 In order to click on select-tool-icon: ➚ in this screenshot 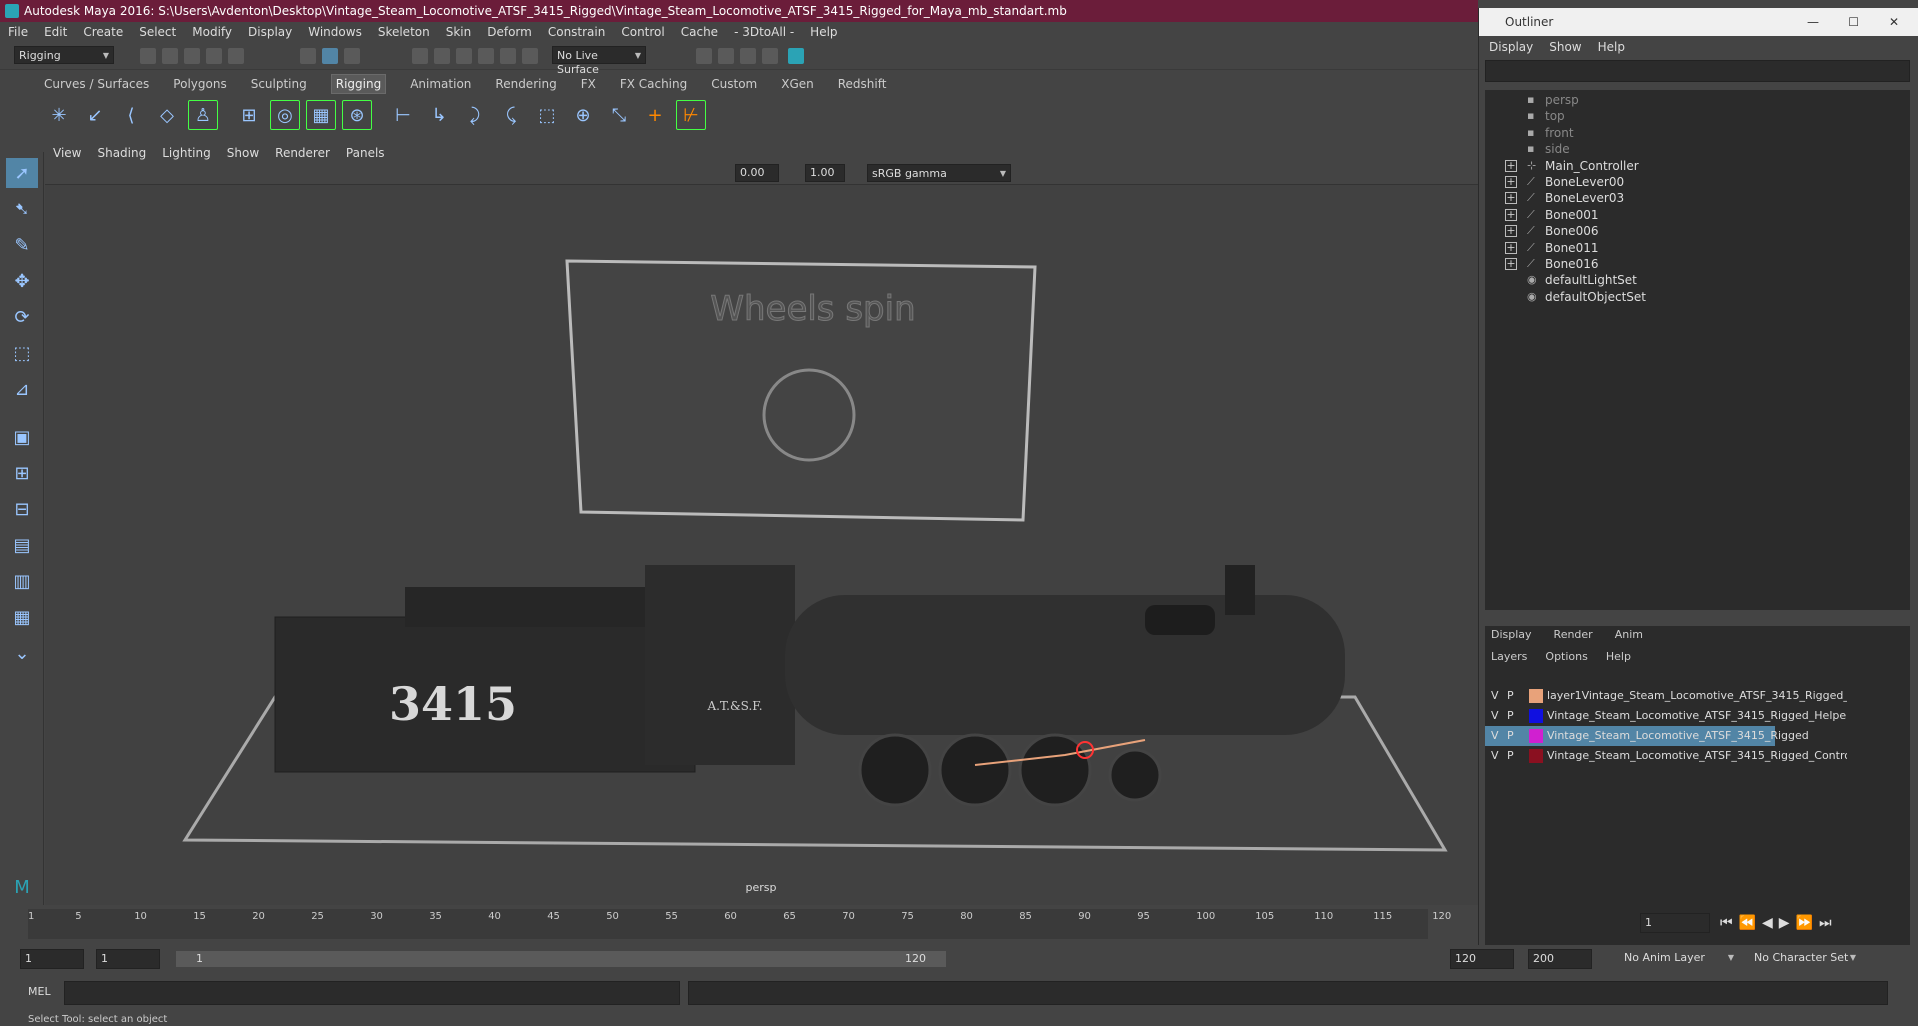, I will do `click(22, 173)`.